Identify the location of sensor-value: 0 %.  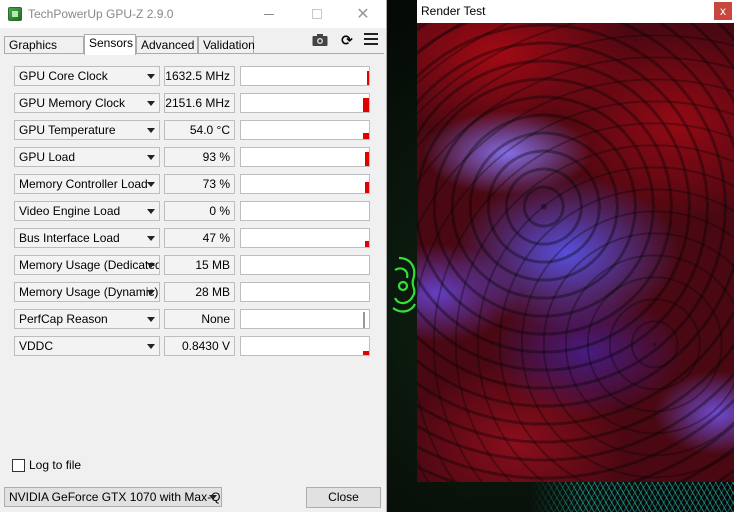
(199, 211).